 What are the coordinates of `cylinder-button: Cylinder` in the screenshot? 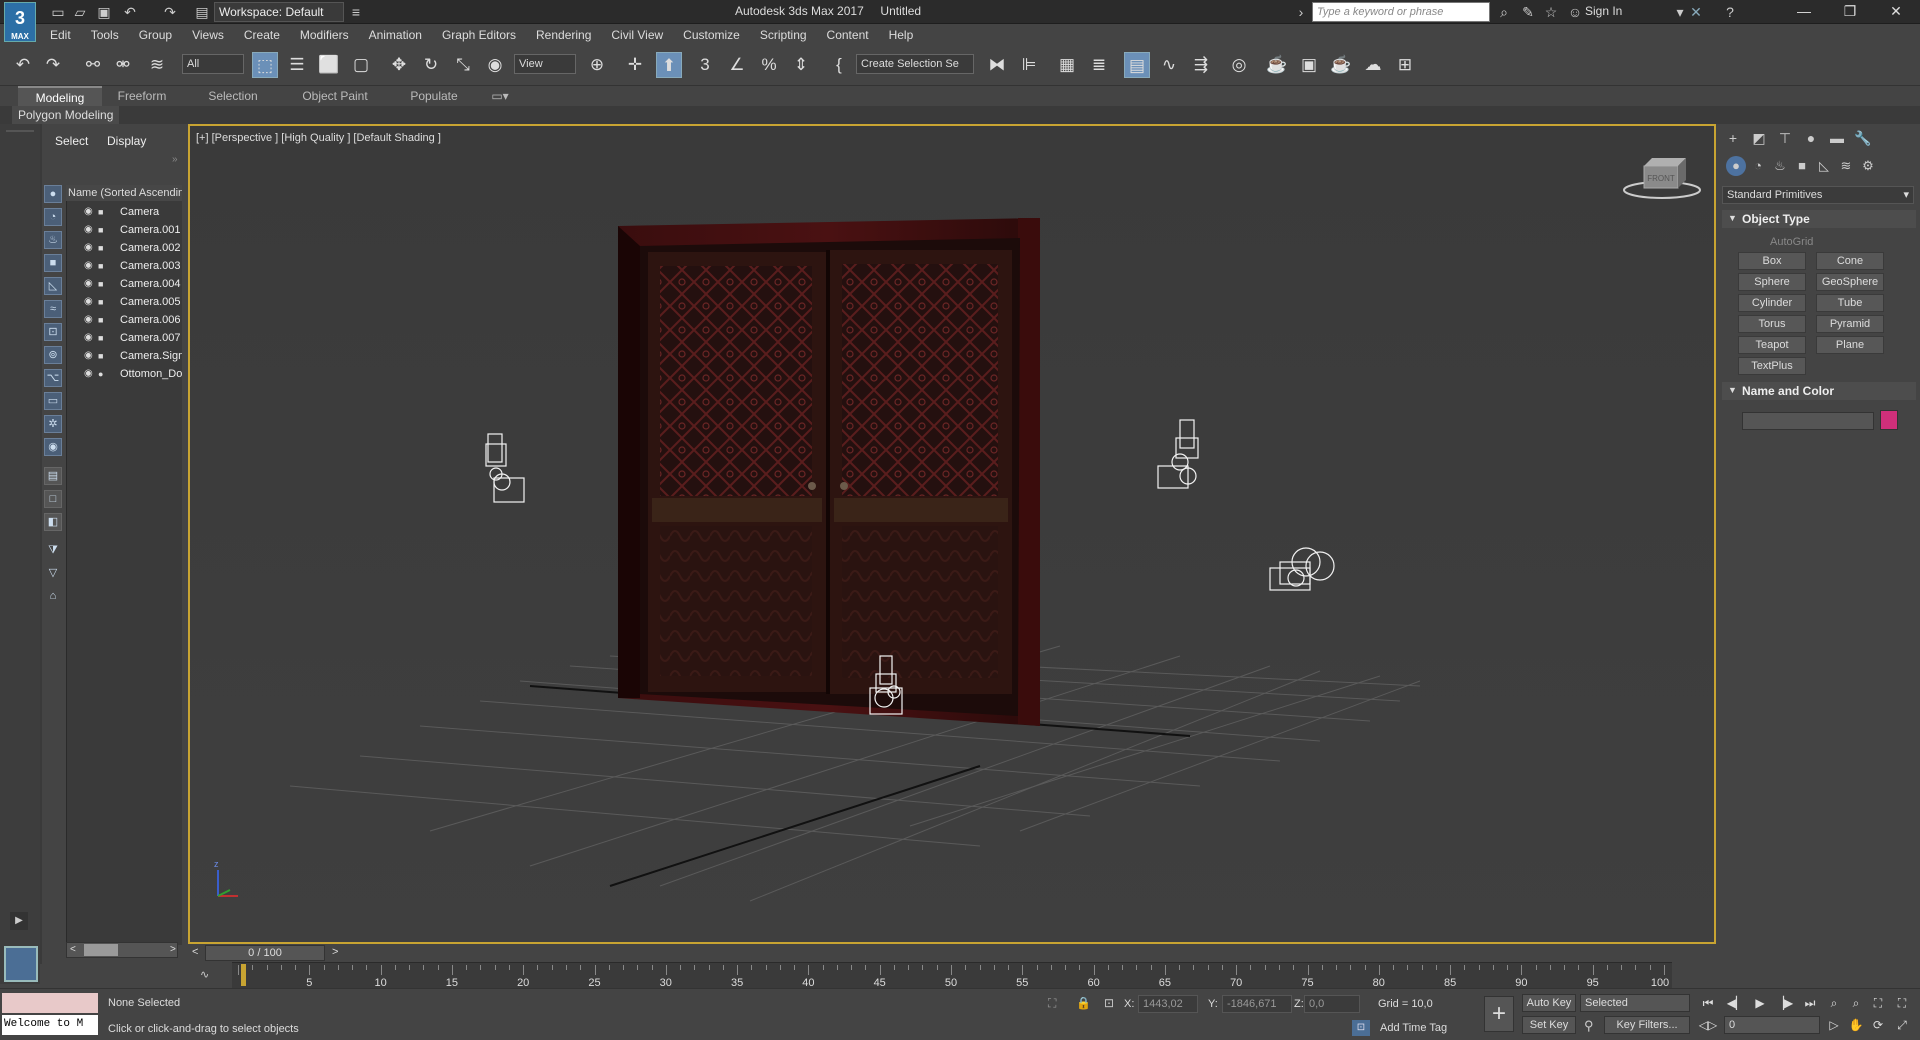 It's located at (1772, 303).